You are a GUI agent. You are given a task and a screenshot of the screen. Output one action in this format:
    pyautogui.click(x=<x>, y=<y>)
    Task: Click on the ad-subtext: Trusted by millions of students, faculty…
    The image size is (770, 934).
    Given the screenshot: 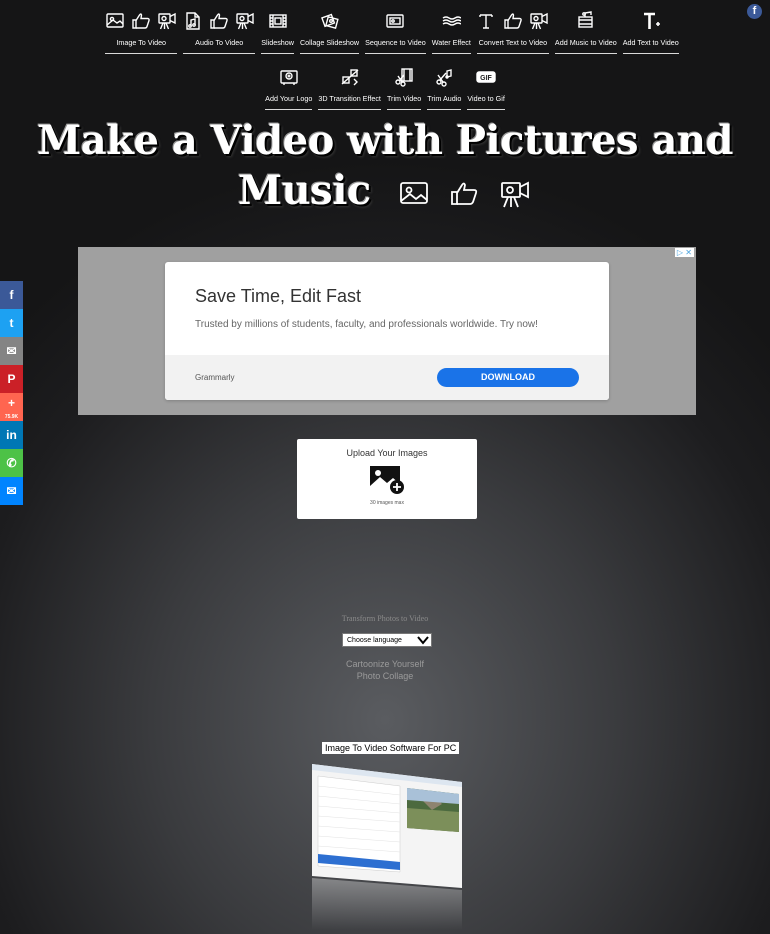 What is the action you would take?
    pyautogui.click(x=366, y=324)
    